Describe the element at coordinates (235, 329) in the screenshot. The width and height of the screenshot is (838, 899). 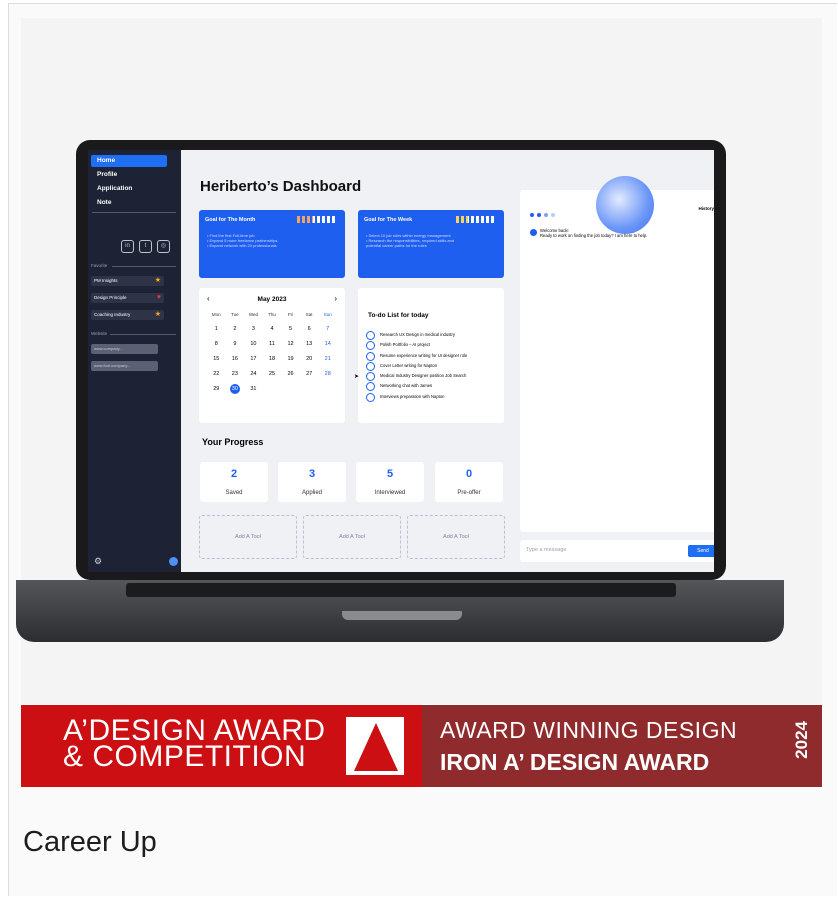
I see `calendar-day: 2` at that location.